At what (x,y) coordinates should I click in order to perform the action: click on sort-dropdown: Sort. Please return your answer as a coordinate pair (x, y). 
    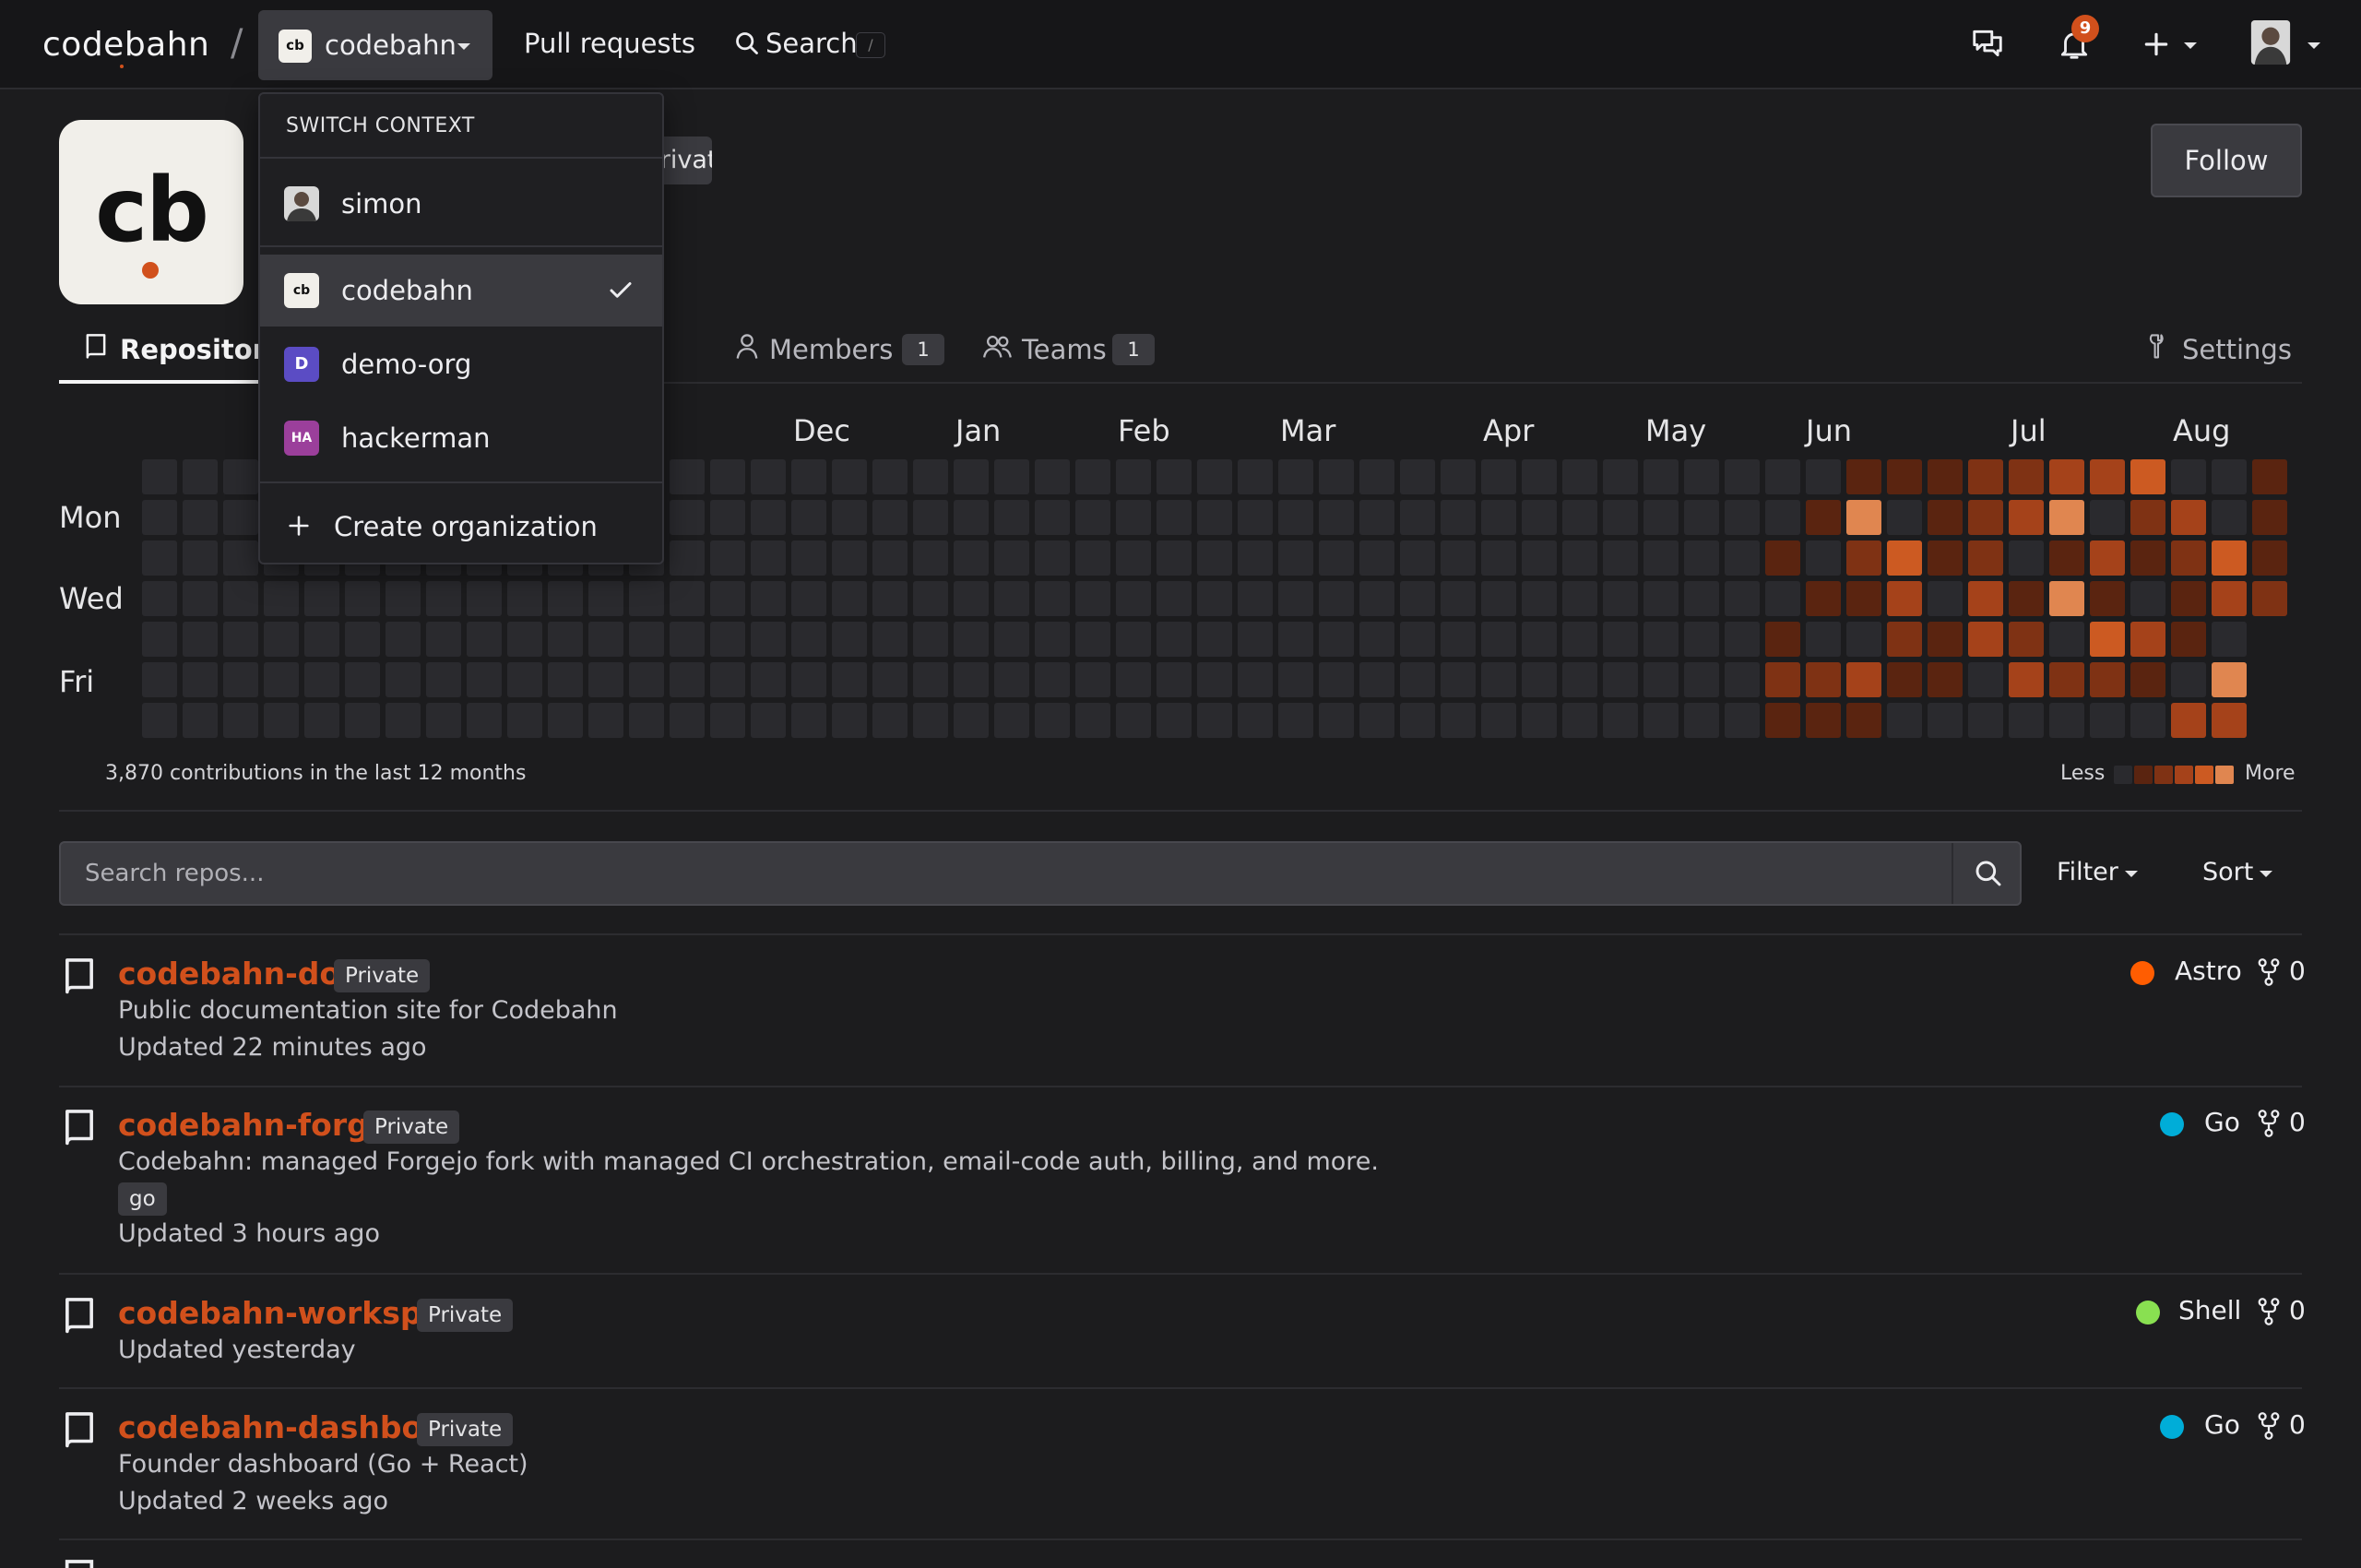
    Looking at the image, I should click on (2243, 872).